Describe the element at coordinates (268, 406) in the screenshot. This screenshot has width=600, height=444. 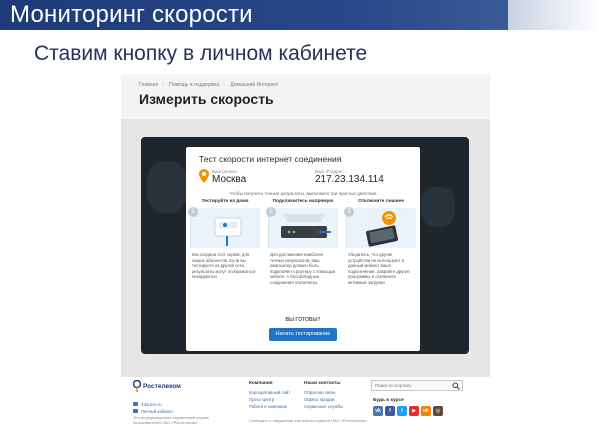
I see `link-careers: Работа в компании` at that location.